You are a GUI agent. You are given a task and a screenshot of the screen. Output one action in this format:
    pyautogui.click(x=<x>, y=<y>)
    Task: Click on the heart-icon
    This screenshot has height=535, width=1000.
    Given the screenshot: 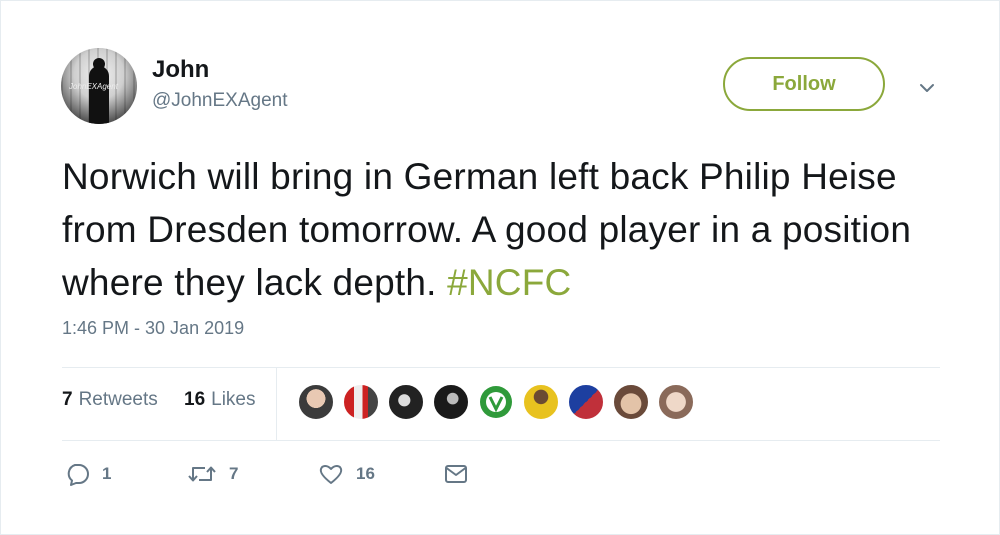 What is the action you would take?
    pyautogui.click(x=331, y=474)
    